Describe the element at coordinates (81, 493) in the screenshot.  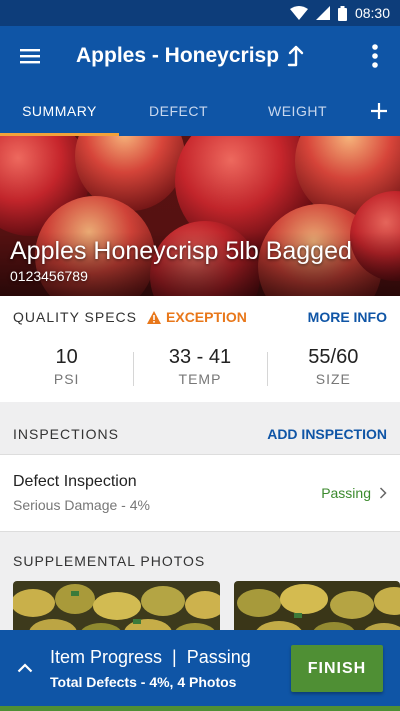
I see `inspection-info: Defect Inspection Serious Damage - 4%` at that location.